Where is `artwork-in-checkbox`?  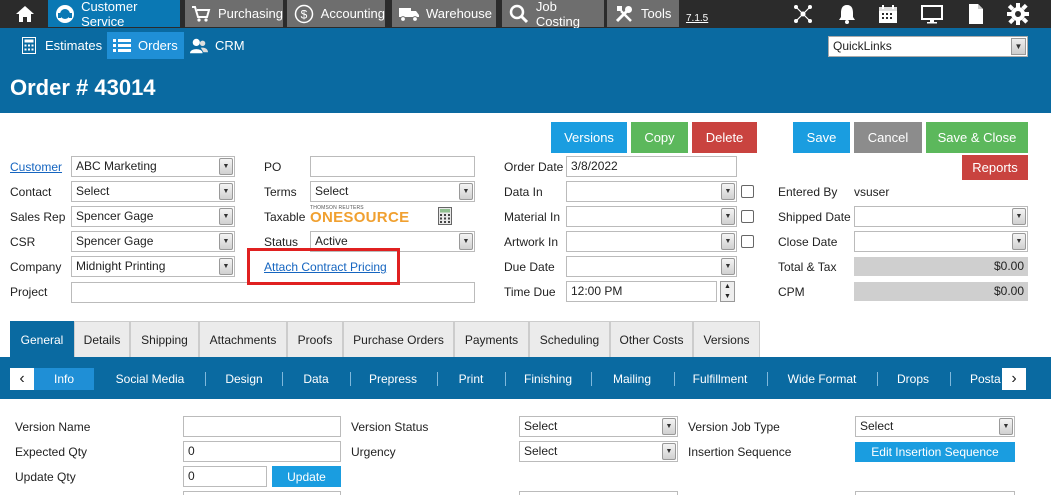
artwork-in-checkbox is located at coordinates (747, 241).